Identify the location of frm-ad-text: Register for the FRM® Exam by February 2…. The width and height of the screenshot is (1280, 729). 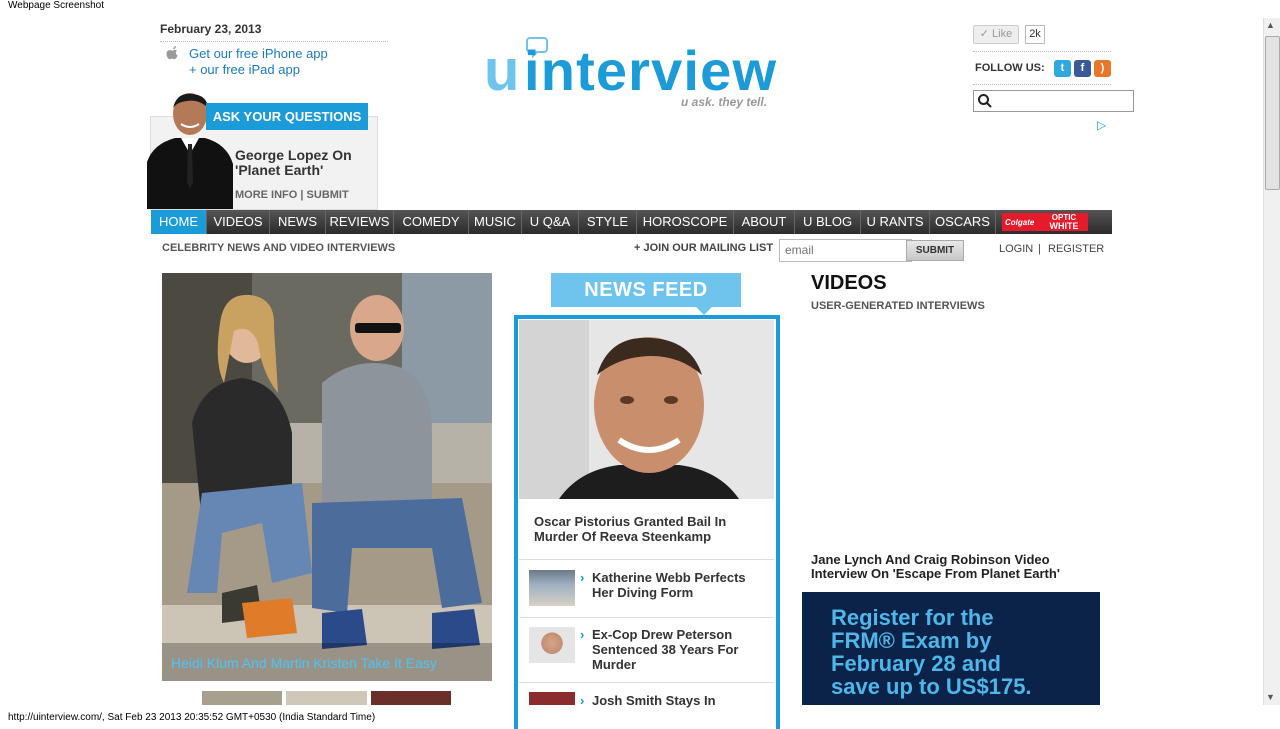
(961, 652).